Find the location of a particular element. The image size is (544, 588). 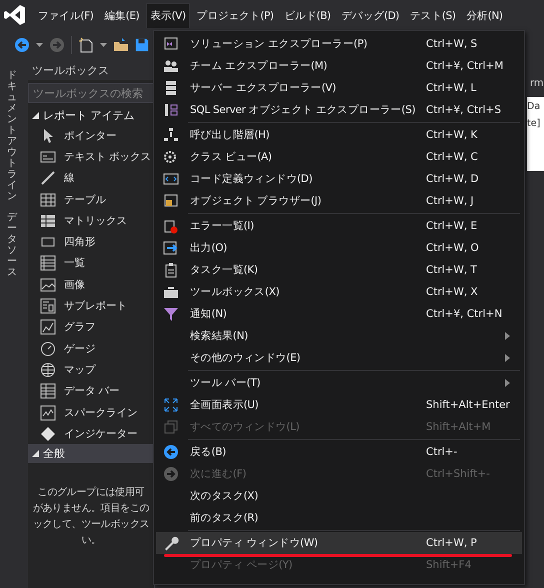

toolbox-item: ポインター is located at coordinates (90, 135).